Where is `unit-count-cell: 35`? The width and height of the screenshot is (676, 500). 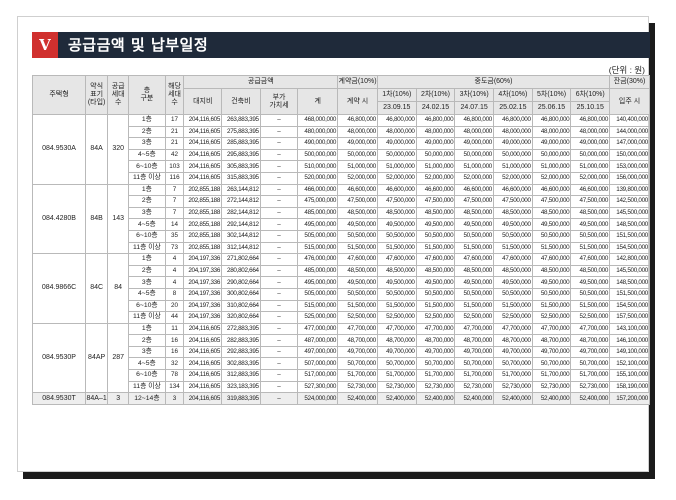
unit-count-cell: 35 is located at coordinates (174, 236).